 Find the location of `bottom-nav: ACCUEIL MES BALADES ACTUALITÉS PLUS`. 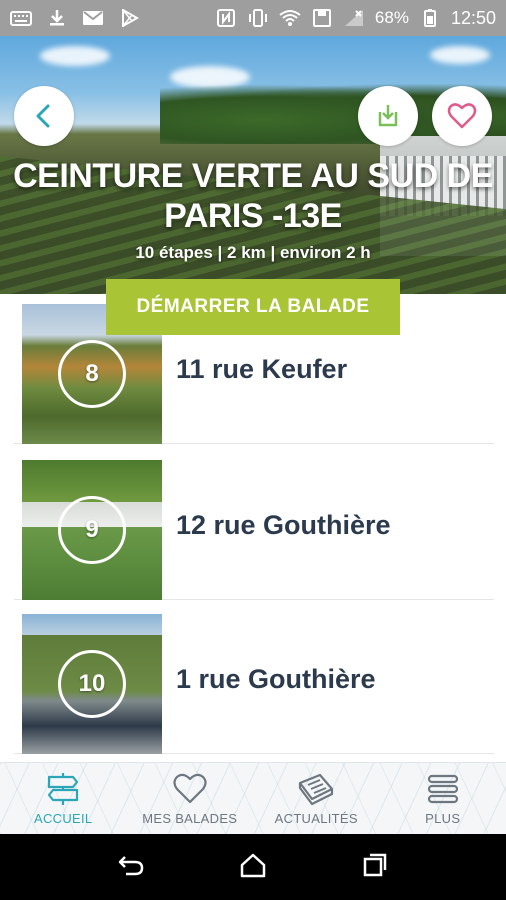

bottom-nav: ACCUEIL MES BALADES ACTUALITÉS PLUS is located at coordinates (253, 798).